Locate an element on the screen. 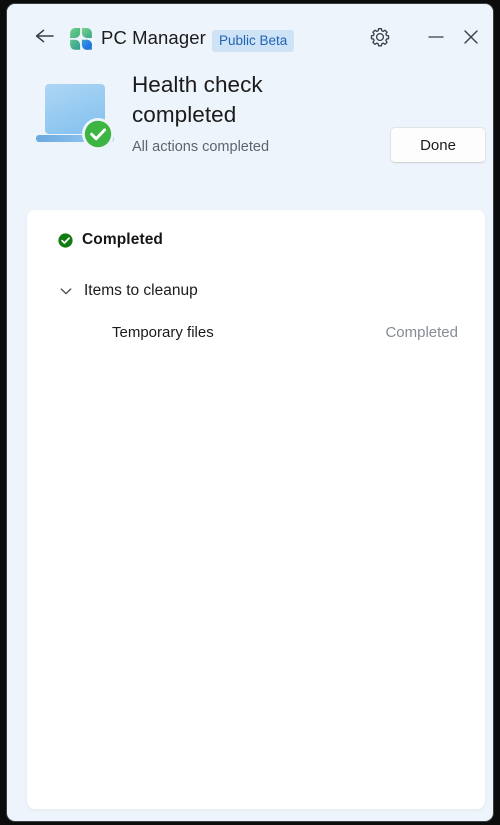  completed-section-label: Completed is located at coordinates (122, 239).